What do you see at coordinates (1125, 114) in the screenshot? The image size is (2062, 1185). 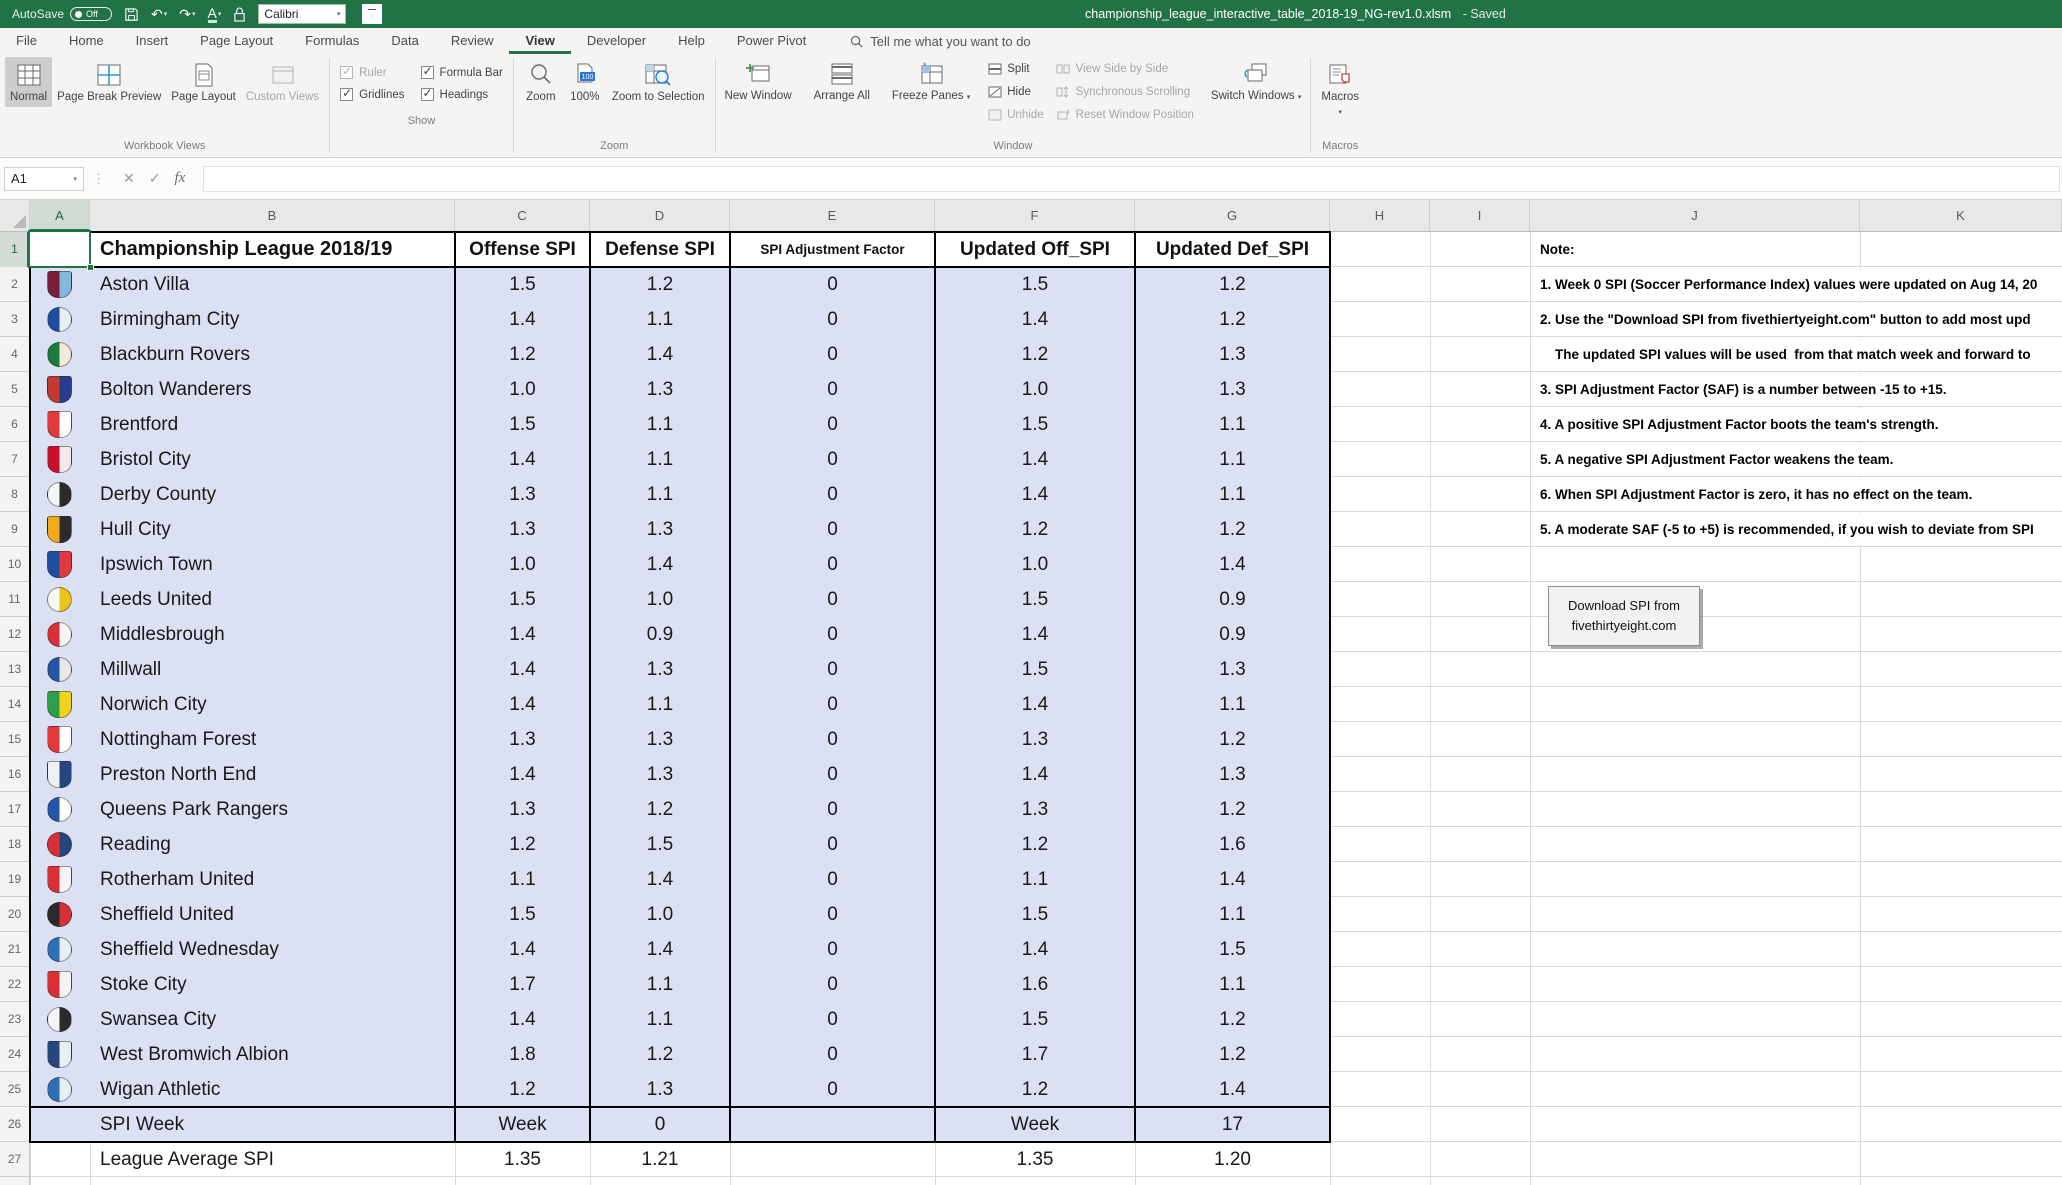 I see `reset-window-position-button: Reset Window Position` at bounding box center [1125, 114].